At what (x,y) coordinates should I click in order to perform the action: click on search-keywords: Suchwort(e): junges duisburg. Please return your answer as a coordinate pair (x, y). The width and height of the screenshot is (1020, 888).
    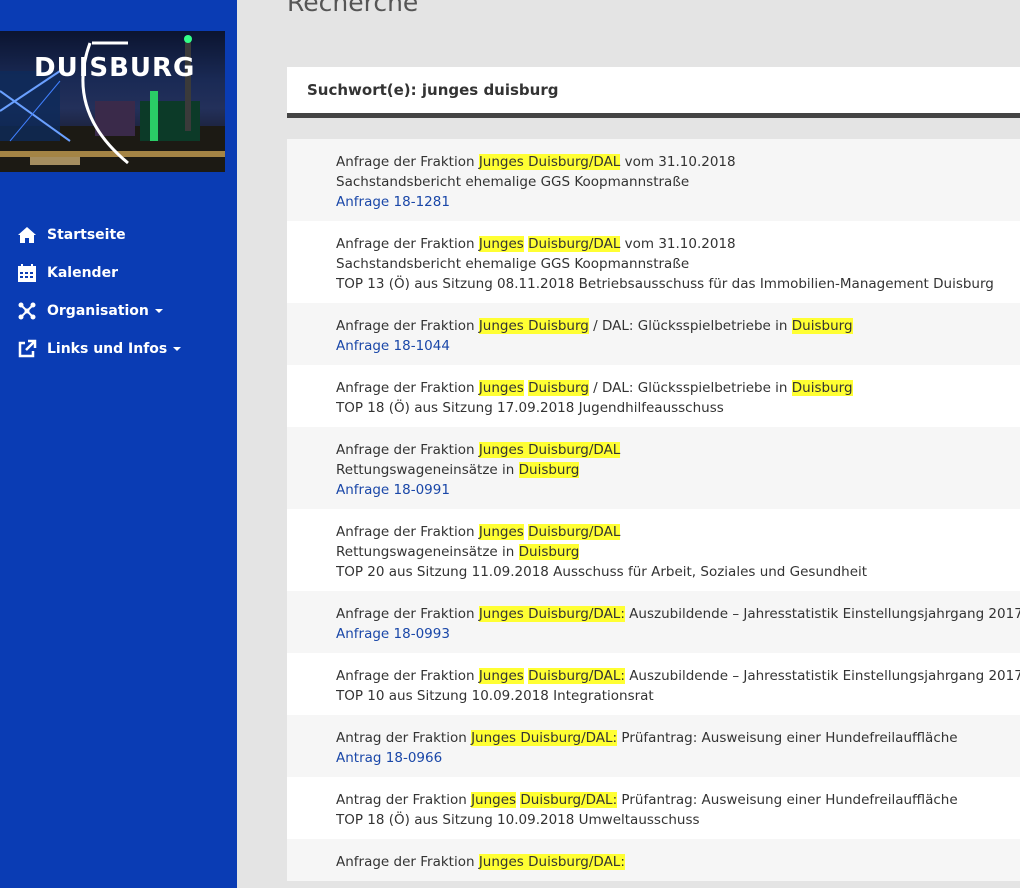
    Looking at the image, I should click on (433, 90).